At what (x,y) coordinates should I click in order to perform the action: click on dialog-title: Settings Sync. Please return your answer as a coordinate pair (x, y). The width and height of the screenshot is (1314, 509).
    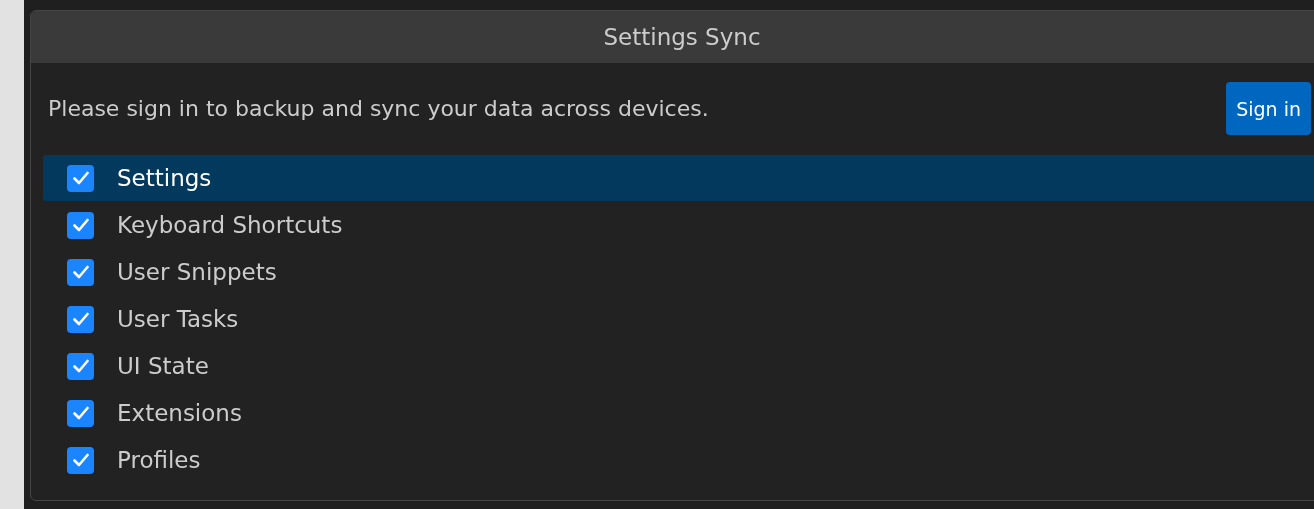
    Looking at the image, I should click on (672, 37).